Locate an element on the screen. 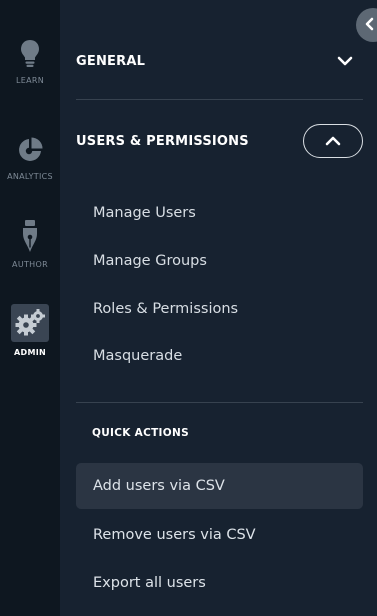 The height and width of the screenshot is (616, 377). menu-item-masquerade: Masquerade is located at coordinates (137, 356).